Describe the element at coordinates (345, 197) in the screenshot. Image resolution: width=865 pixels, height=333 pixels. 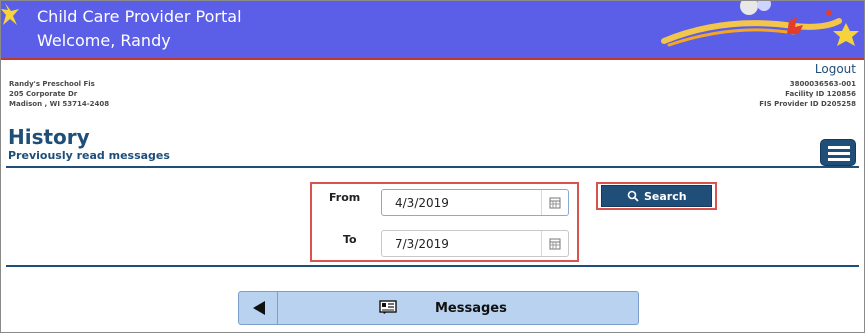
I see `from-label: From` at that location.